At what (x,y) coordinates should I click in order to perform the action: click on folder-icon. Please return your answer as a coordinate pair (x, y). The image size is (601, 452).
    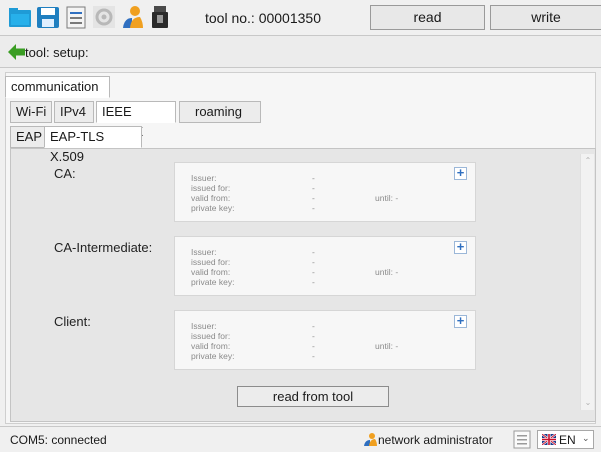
    Looking at the image, I should click on (20, 17).